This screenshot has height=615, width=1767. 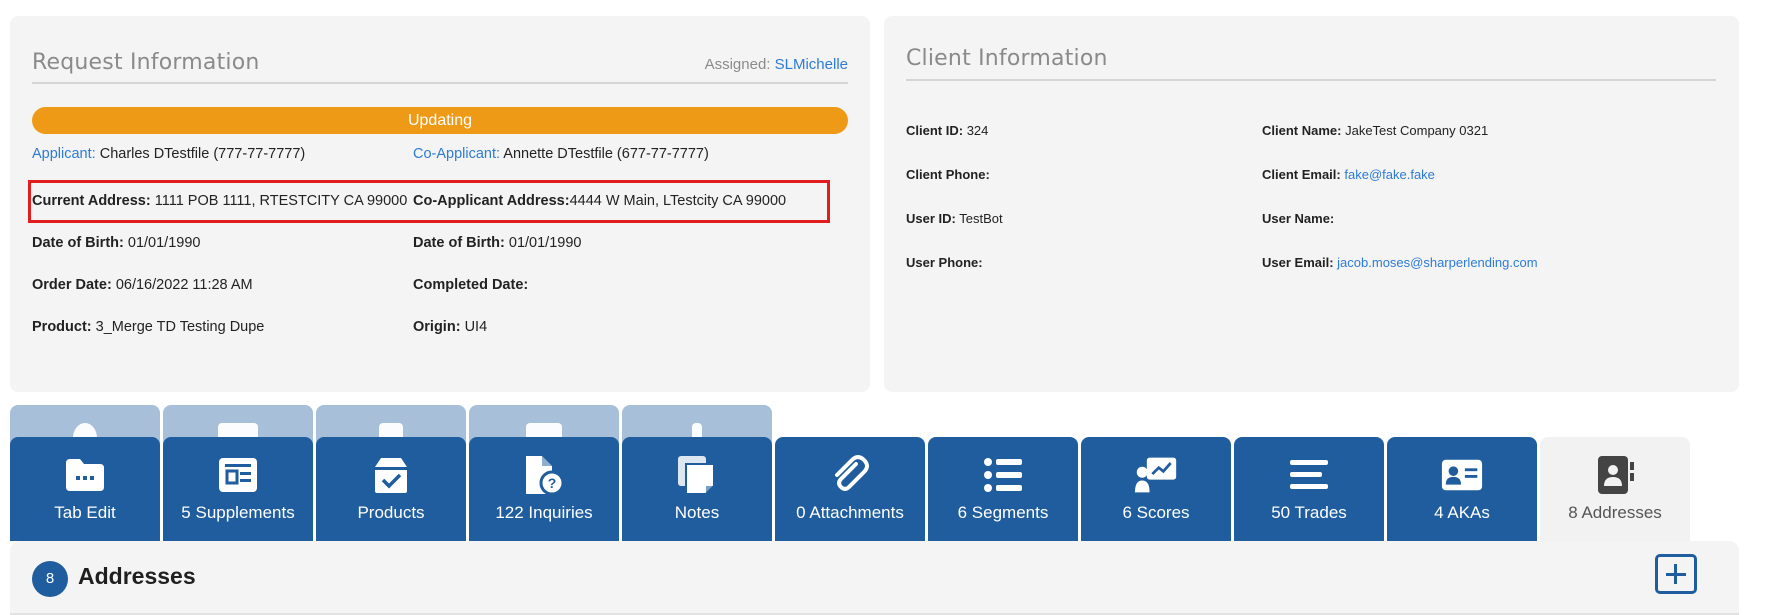 What do you see at coordinates (491, 201) in the screenshot?
I see `coapplicant-address-label: Co-Applicant Address:` at bounding box center [491, 201].